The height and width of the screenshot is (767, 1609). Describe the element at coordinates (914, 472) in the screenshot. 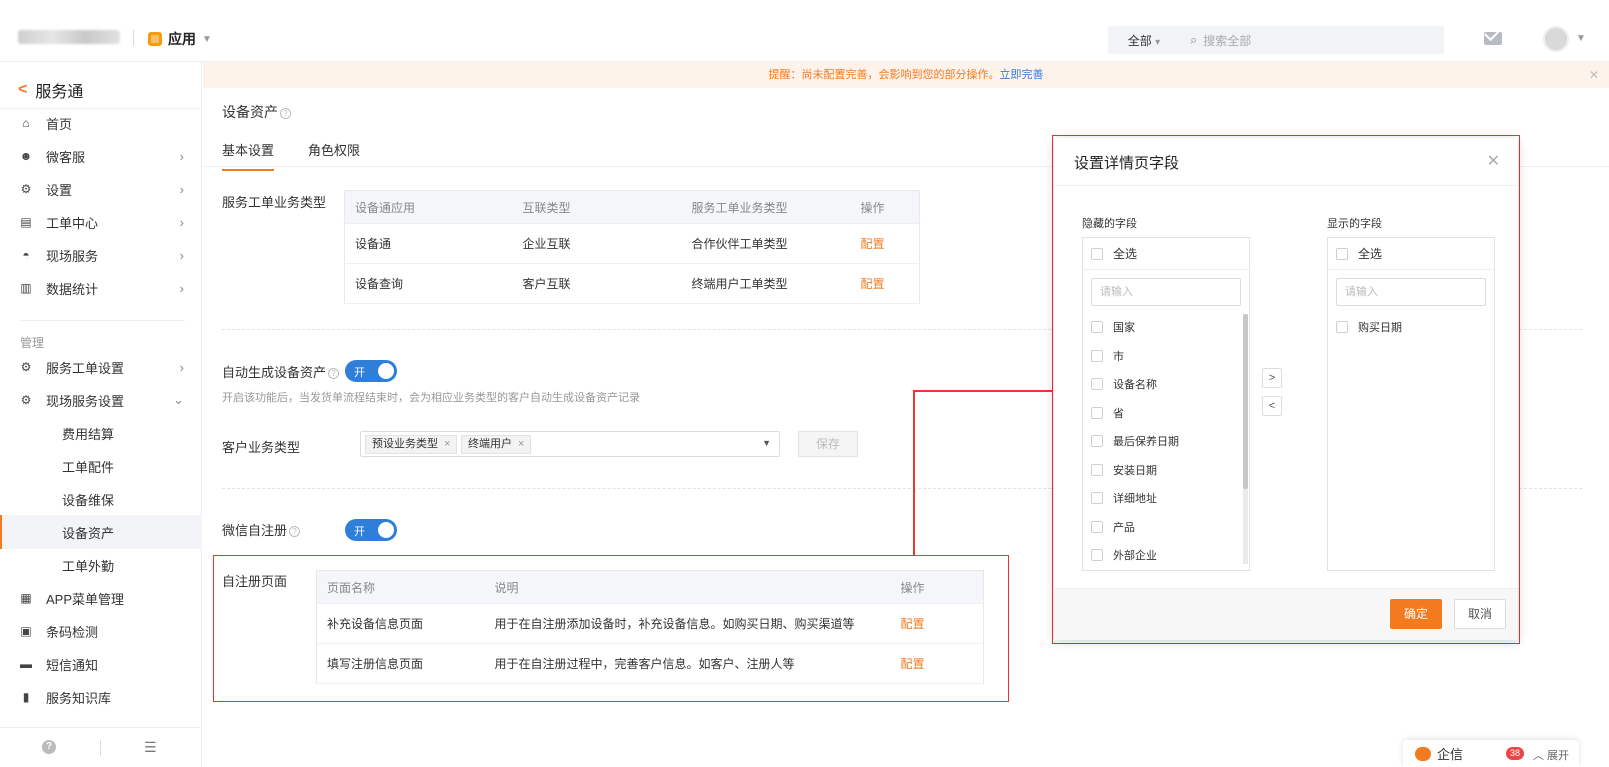

I see `highlight-connector` at that location.